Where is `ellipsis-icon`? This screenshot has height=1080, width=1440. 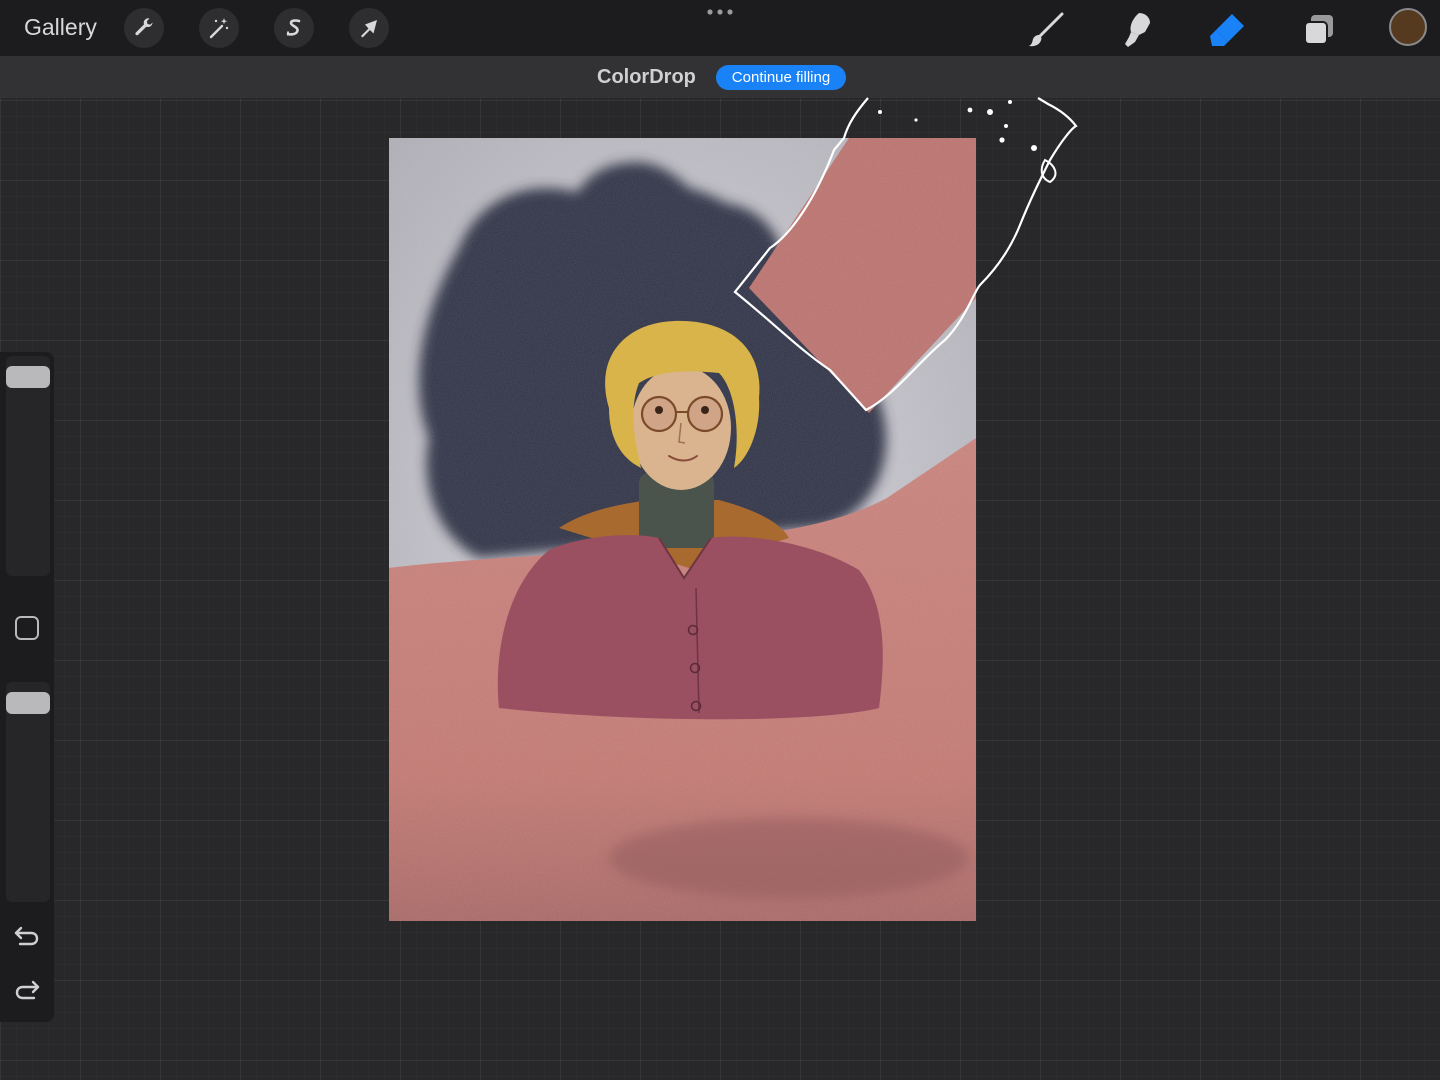
ellipsis-icon is located at coordinates (720, 12).